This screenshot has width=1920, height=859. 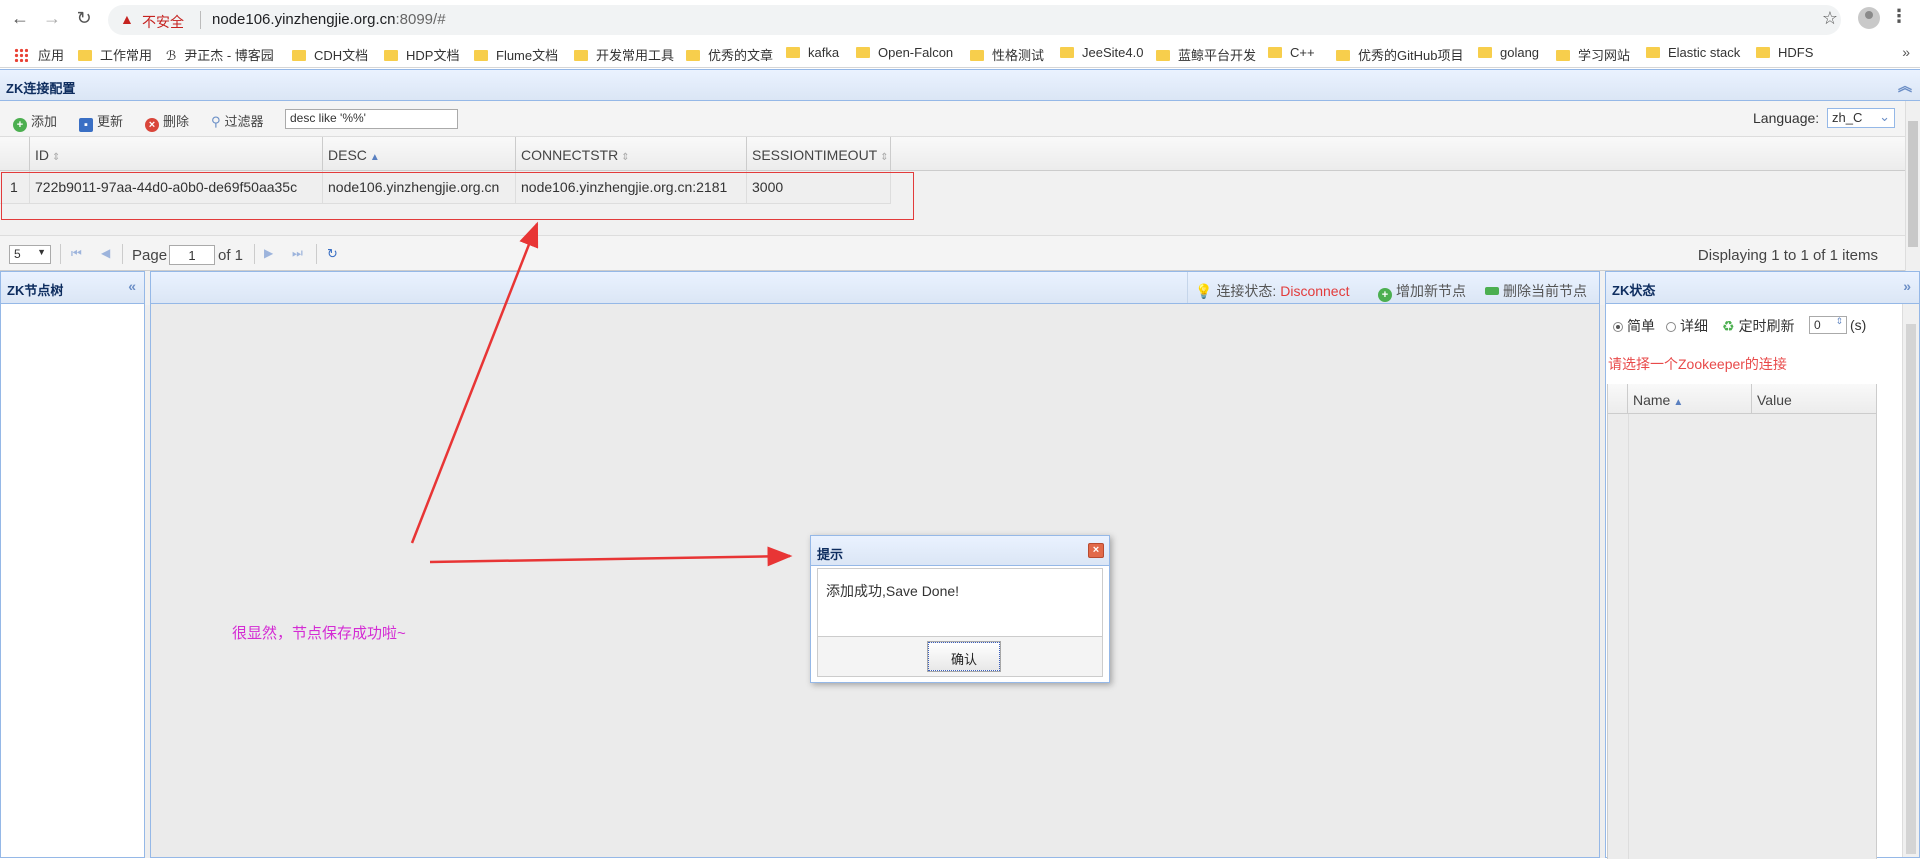 What do you see at coordinates (884, 157) in the screenshot?
I see `sort-icon: ⇕` at bounding box center [884, 157].